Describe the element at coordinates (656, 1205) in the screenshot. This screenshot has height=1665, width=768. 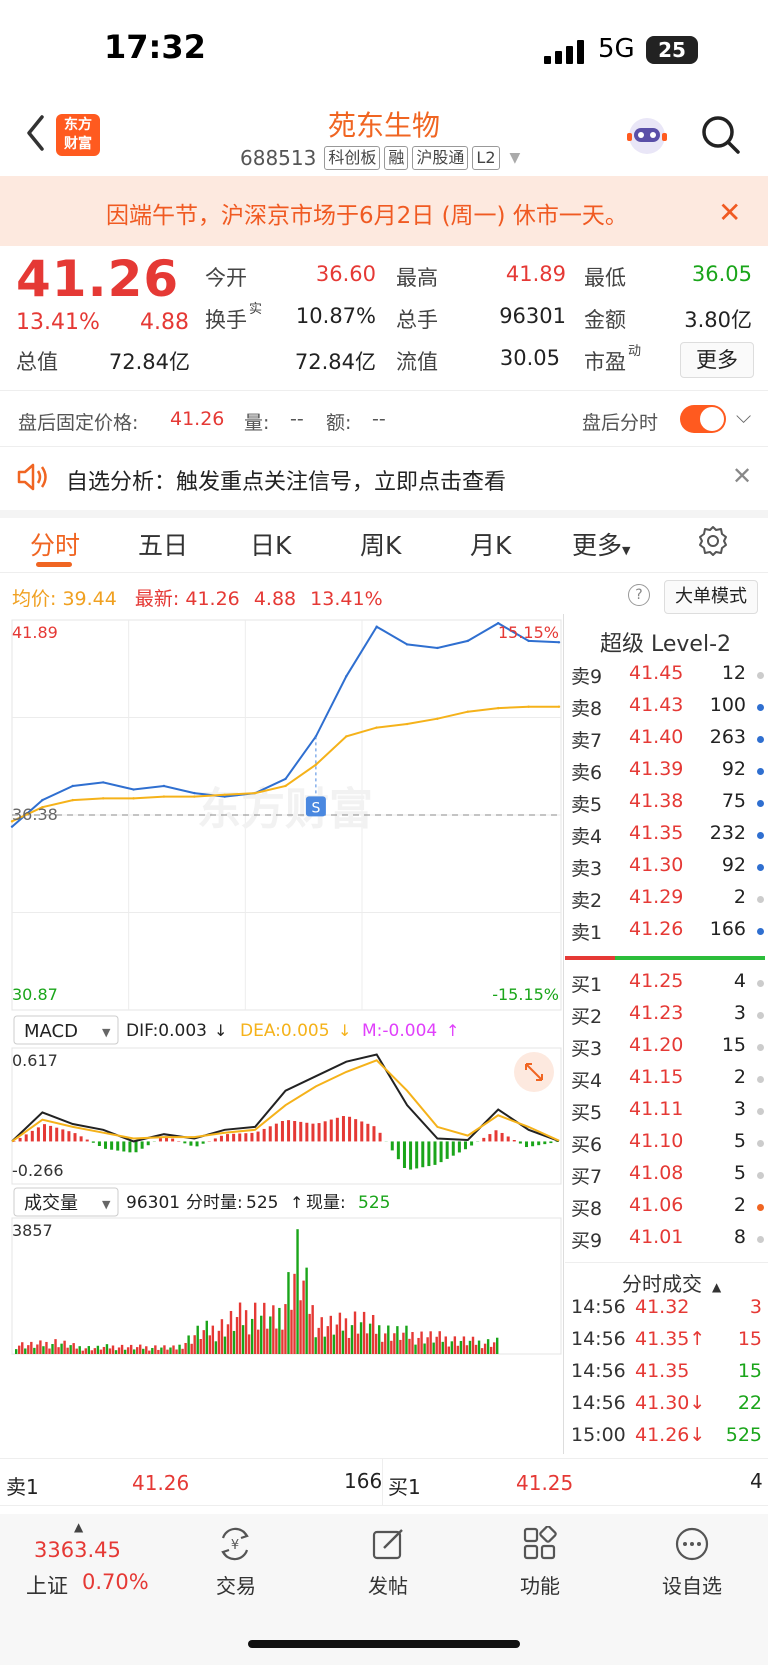
I see `level-price: 41.06` at that location.